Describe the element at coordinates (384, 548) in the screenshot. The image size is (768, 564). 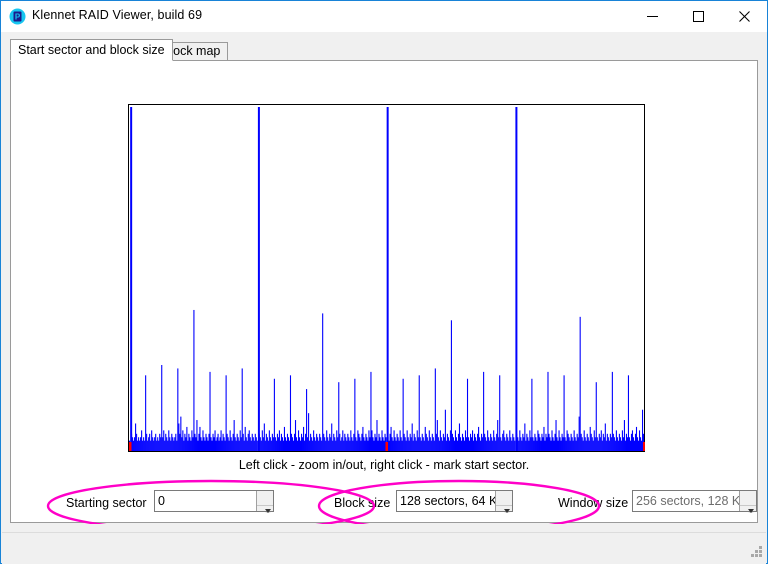
I see `status-bar` at that location.